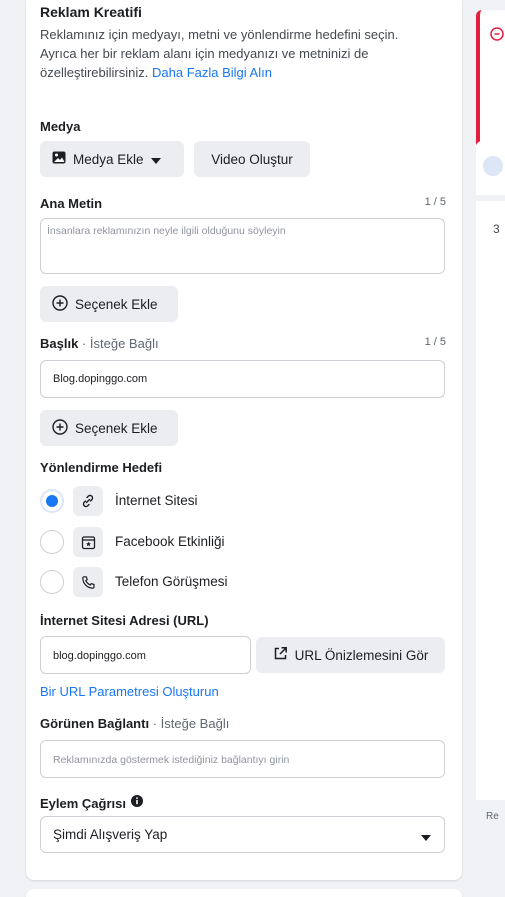  What do you see at coordinates (137, 803) in the screenshot?
I see `info-icon` at bounding box center [137, 803].